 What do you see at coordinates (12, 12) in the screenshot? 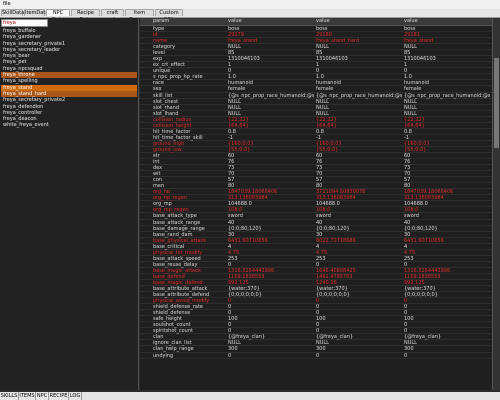
I see `tab-skilldata: SkillData` at bounding box center [12, 12].